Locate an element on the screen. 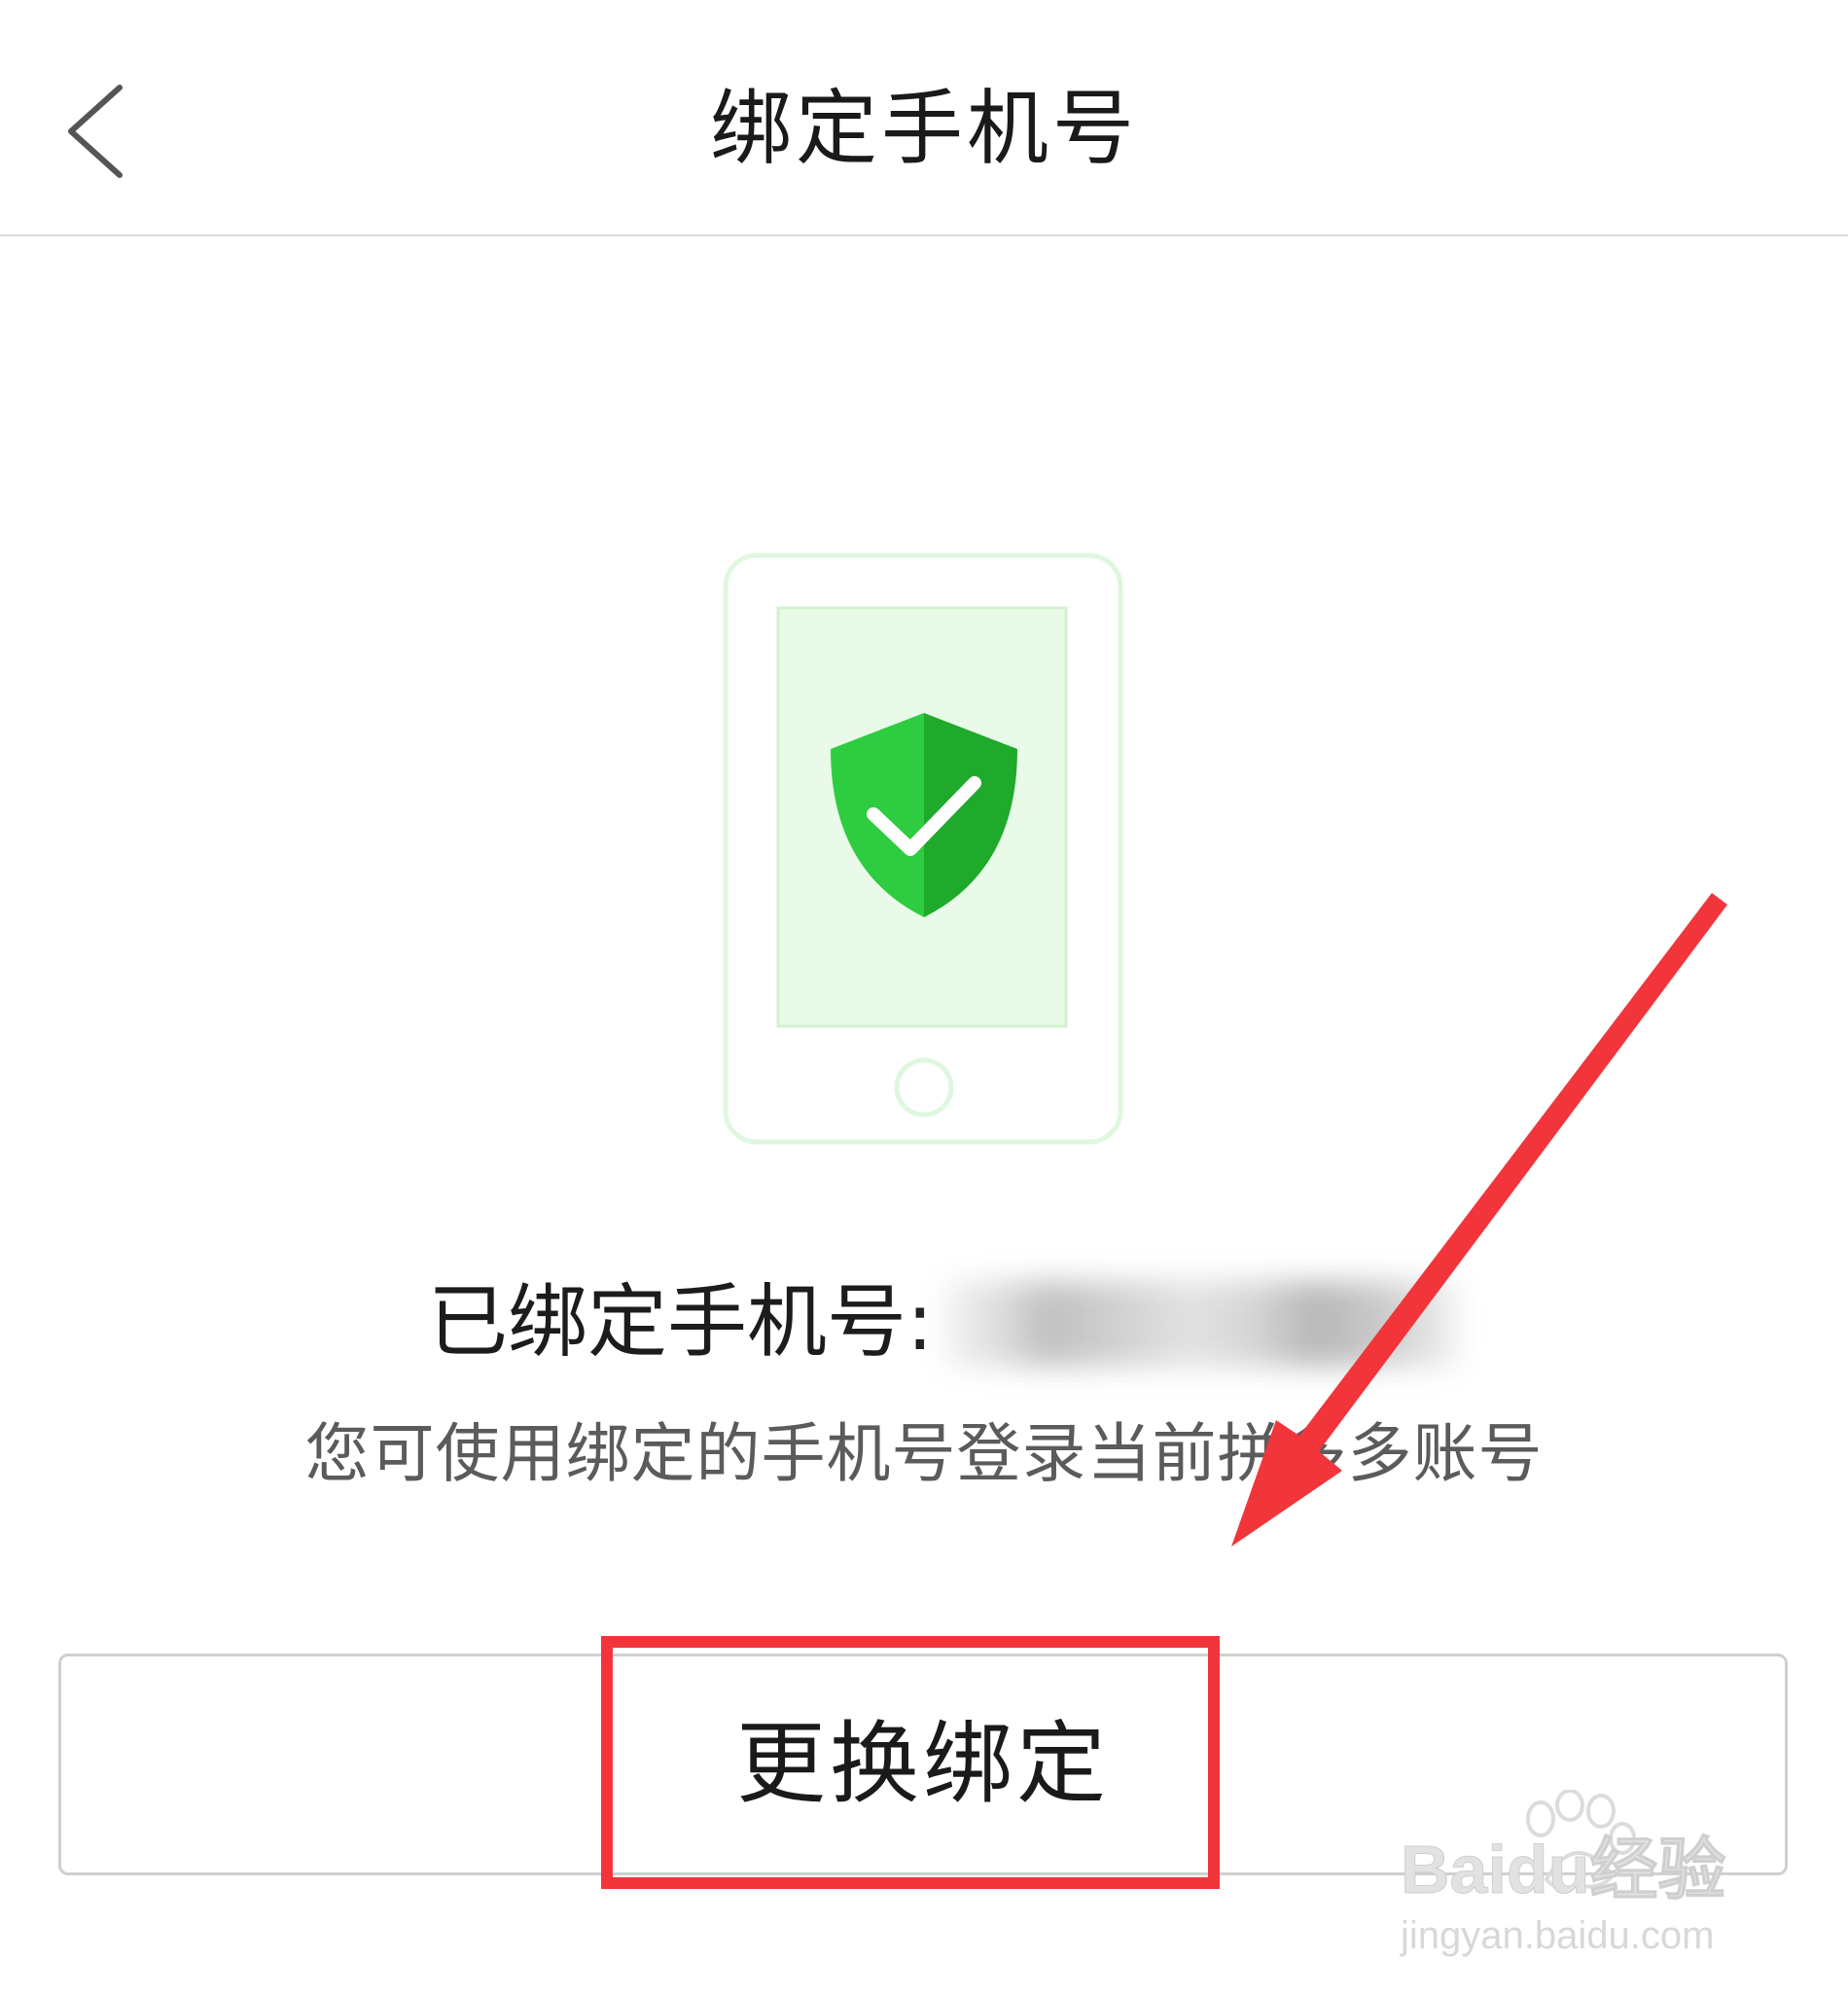 This screenshot has height=1994, width=1848. binding-hint-text: 您可使用绑定的手机号登录当前拼多多账号 is located at coordinates (924, 1453).